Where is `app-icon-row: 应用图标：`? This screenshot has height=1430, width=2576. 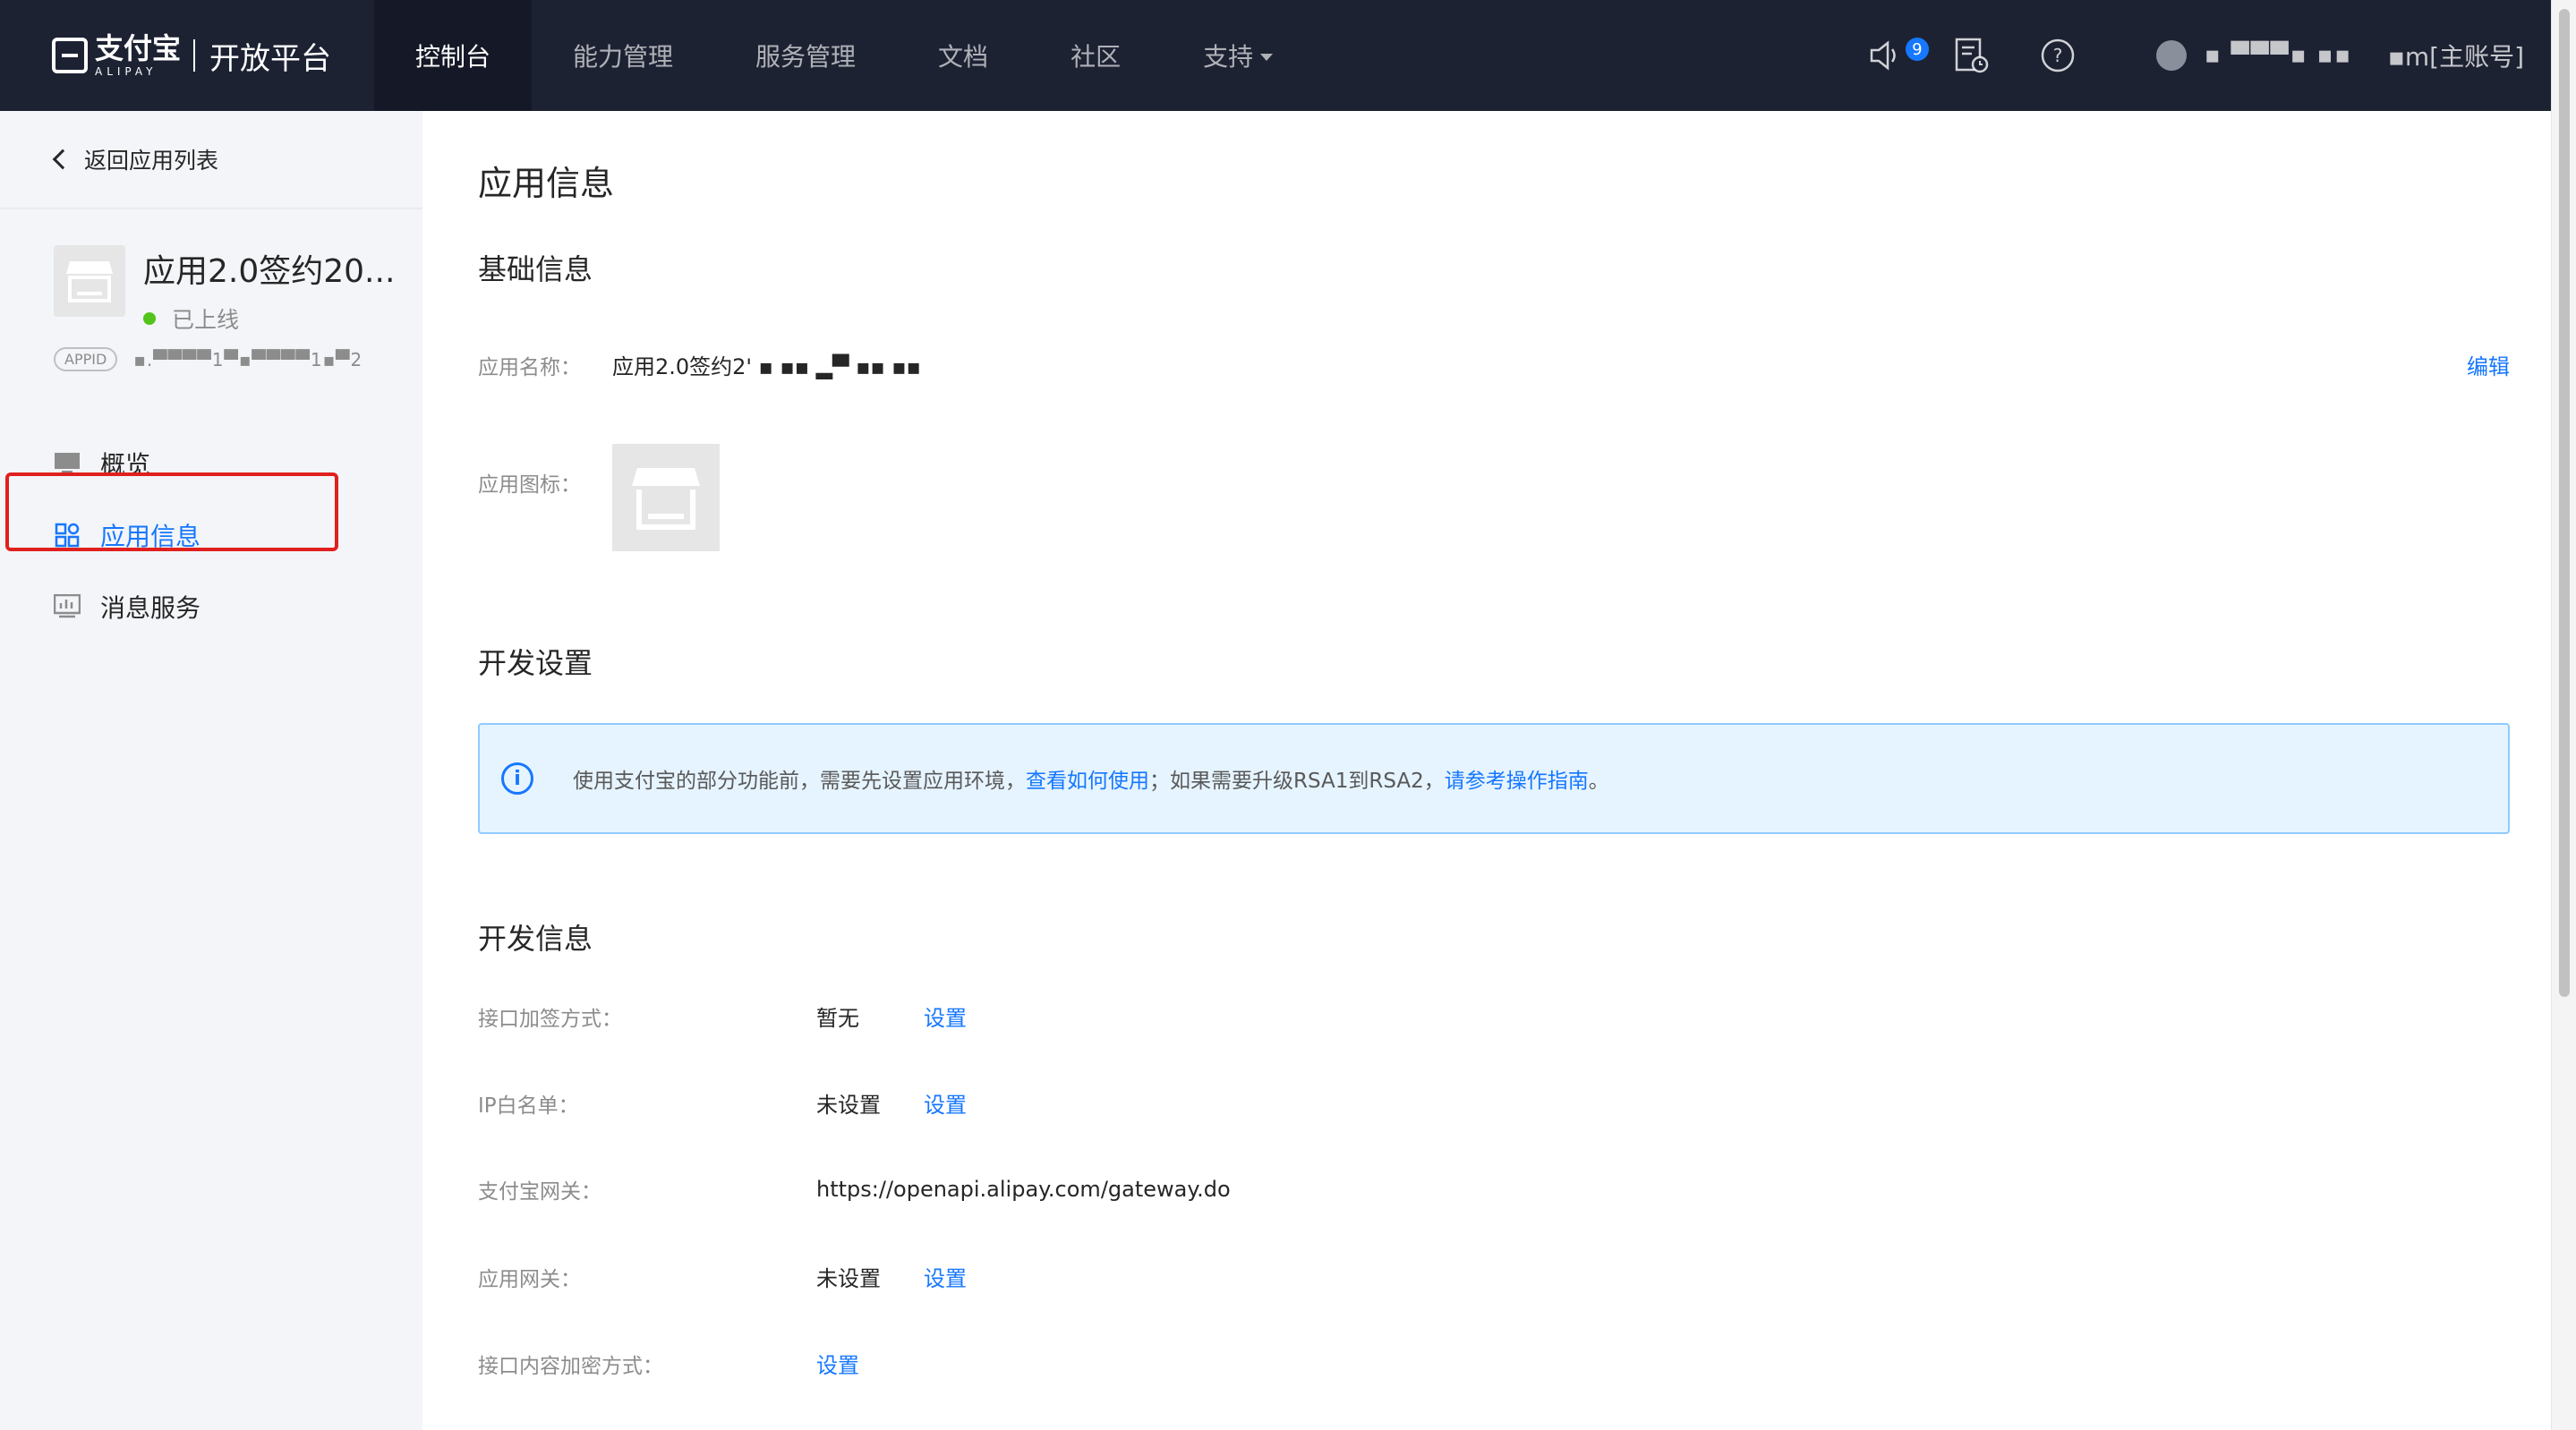 app-icon-row: 应用图标： is located at coordinates (599, 498).